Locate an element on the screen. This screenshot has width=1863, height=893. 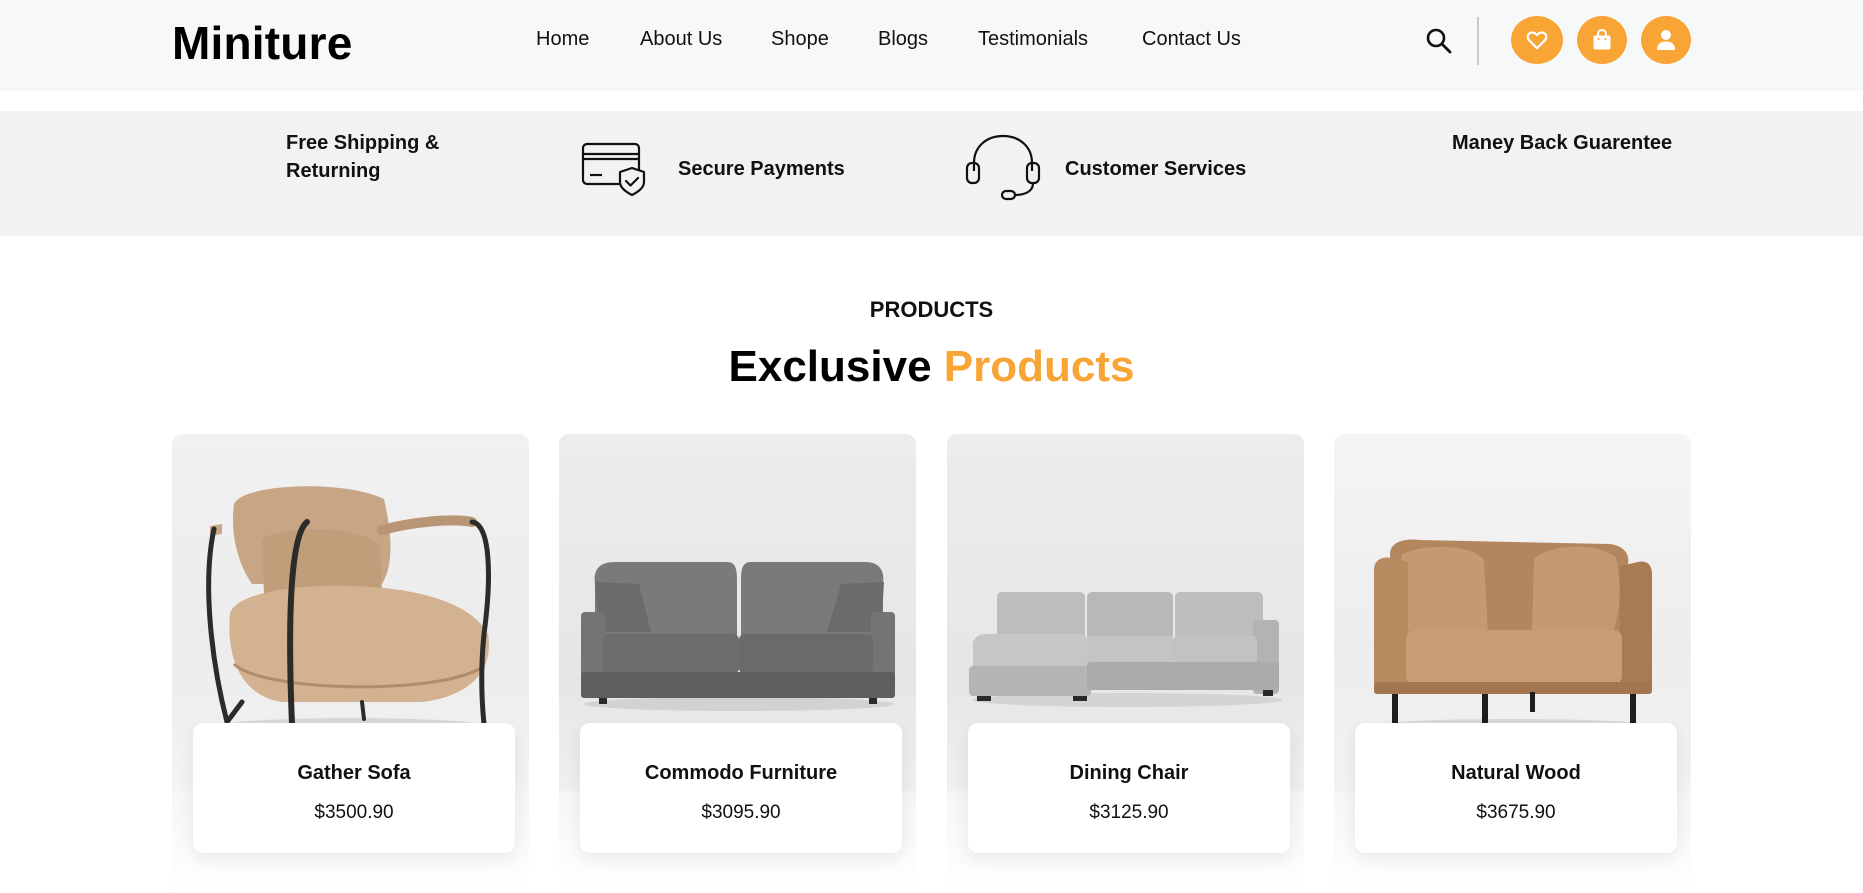
product-price: $3095.90 is located at coordinates (741, 812).